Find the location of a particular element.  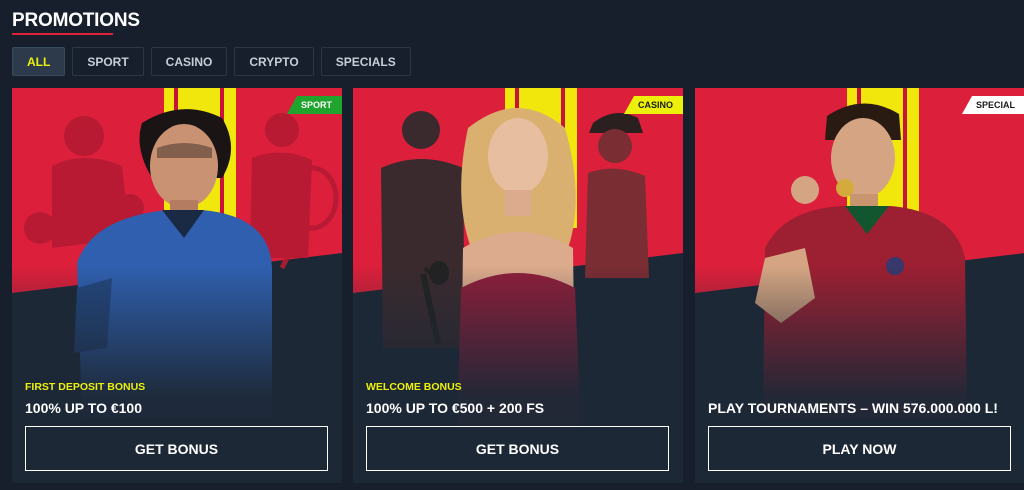

tab-all: ALL is located at coordinates (39, 61).